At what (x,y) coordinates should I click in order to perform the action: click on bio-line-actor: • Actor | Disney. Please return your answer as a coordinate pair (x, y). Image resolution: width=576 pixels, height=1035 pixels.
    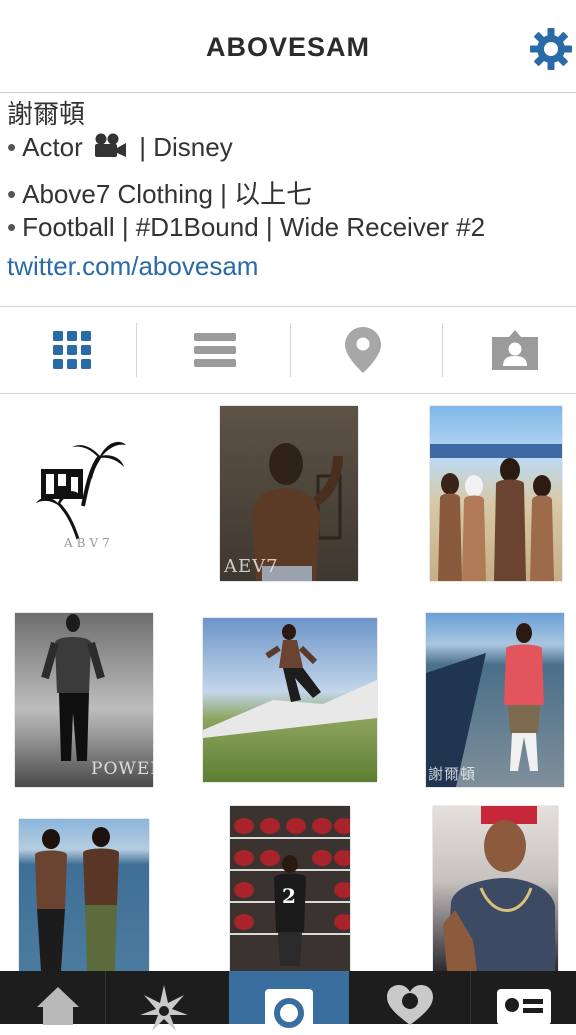
    Looking at the image, I should click on (120, 147).